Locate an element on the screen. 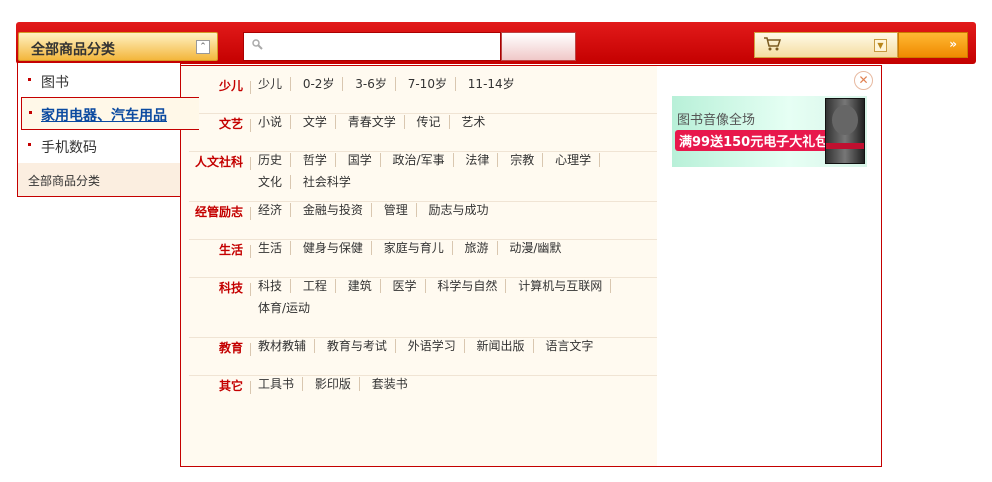 This screenshot has width=992, height=482. subcategory-link: 套装书 is located at coordinates (394, 384).